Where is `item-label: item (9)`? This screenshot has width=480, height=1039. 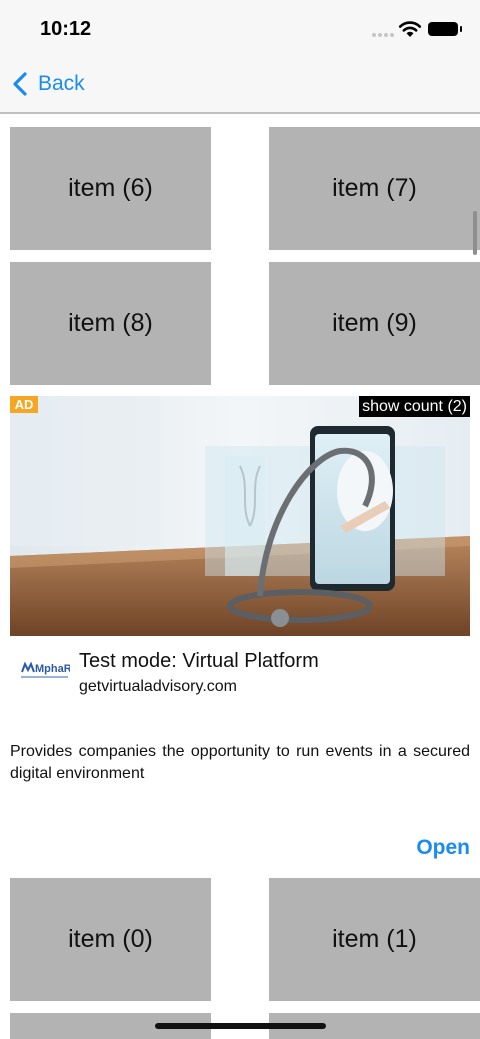 item-label: item (9) is located at coordinates (374, 323).